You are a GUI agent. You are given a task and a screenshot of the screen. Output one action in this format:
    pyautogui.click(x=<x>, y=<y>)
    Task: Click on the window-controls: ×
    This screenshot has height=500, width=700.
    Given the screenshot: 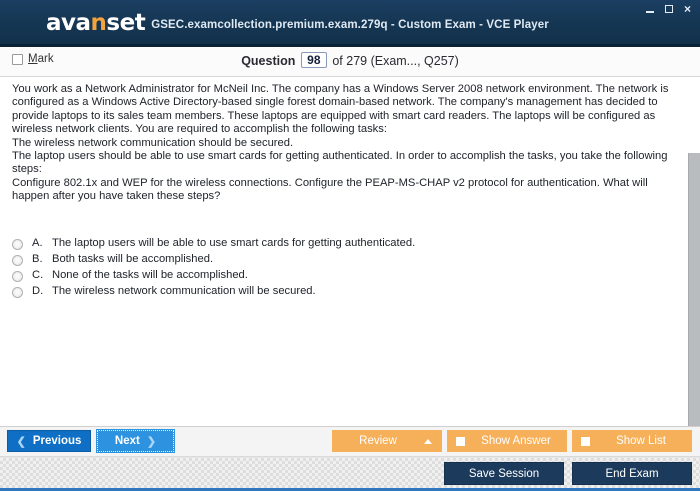 What is the action you would take?
    pyautogui.click(x=668, y=9)
    